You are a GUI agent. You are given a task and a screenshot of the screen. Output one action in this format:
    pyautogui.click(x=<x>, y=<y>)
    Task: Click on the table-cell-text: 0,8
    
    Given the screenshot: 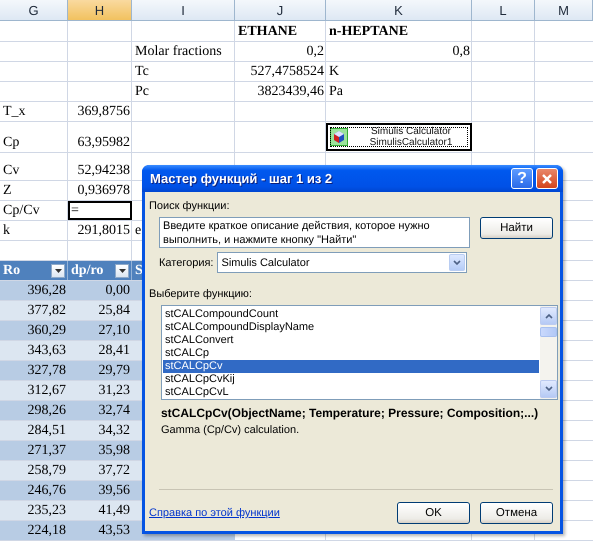 What is the action you would take?
    pyautogui.click(x=461, y=52)
    